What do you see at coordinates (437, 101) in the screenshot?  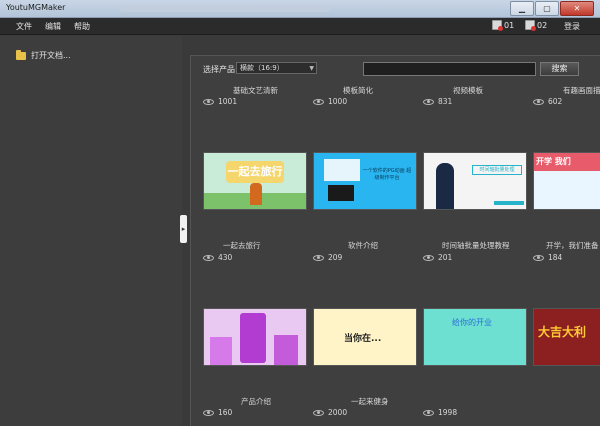 I see `view-count: 831` at bounding box center [437, 101].